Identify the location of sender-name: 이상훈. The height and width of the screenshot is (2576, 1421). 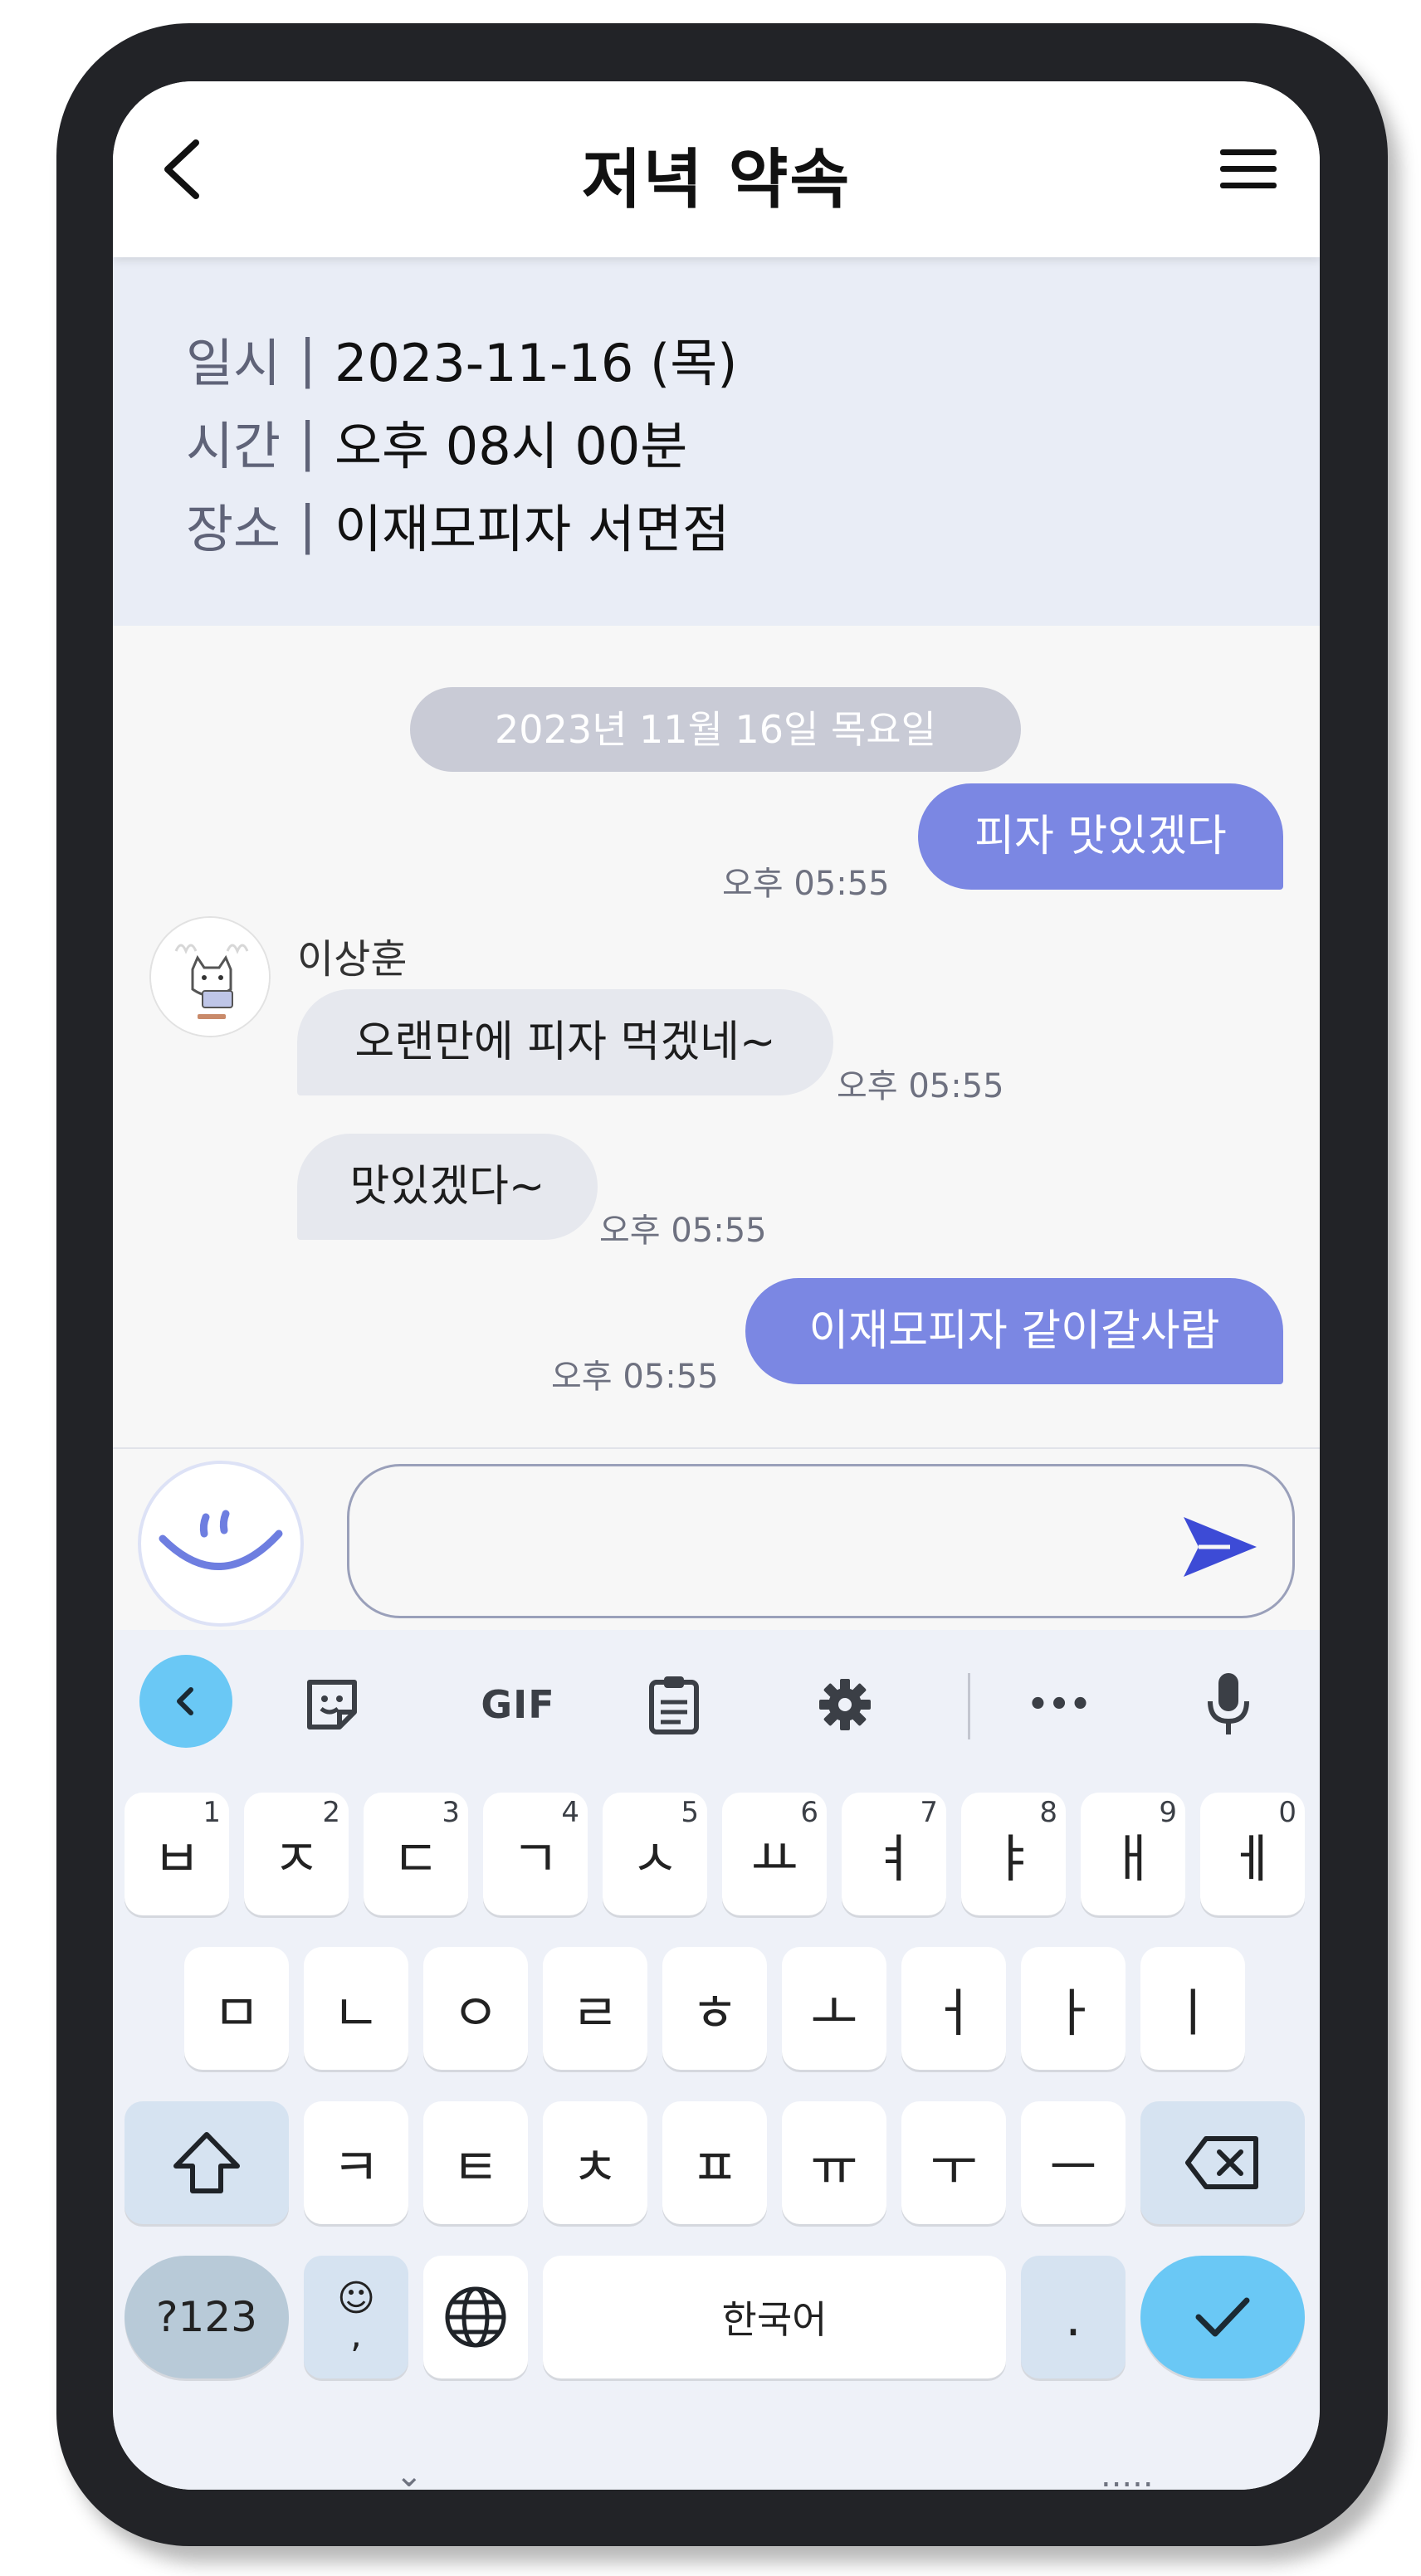
(352, 960).